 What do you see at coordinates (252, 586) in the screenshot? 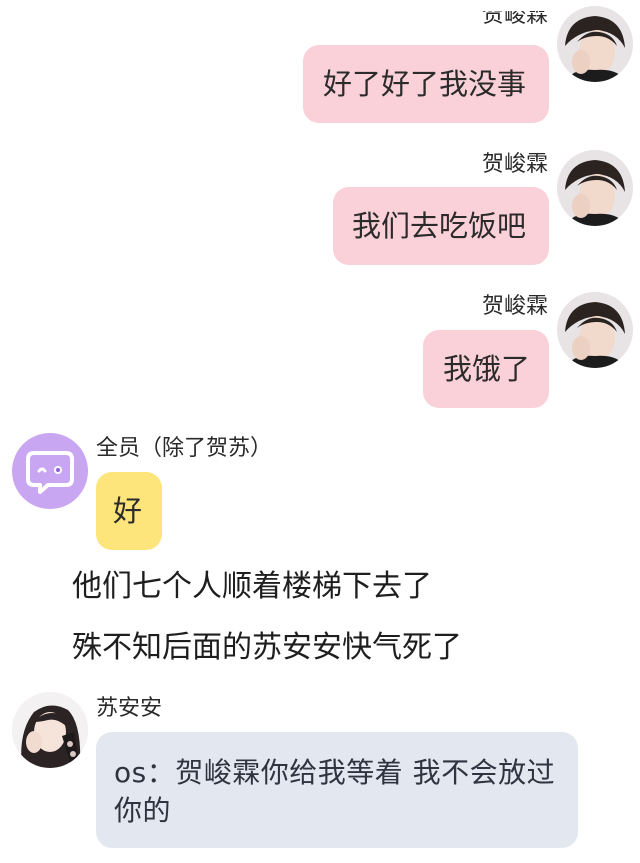
I see `narration-line: 他们七个人顺着楼梯下去了` at bounding box center [252, 586].